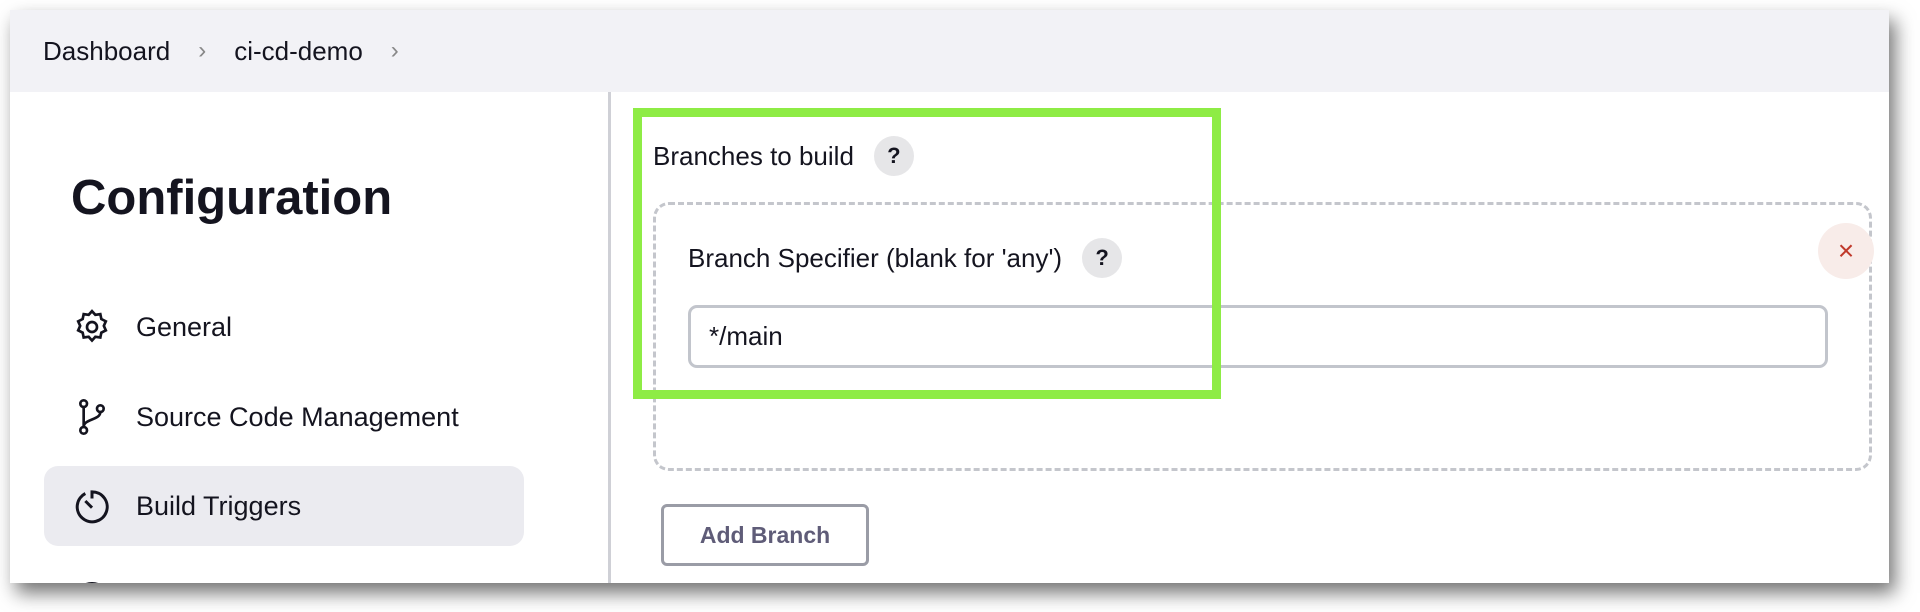  Describe the element at coordinates (92, 582) in the screenshot. I see `globe-icon` at that location.